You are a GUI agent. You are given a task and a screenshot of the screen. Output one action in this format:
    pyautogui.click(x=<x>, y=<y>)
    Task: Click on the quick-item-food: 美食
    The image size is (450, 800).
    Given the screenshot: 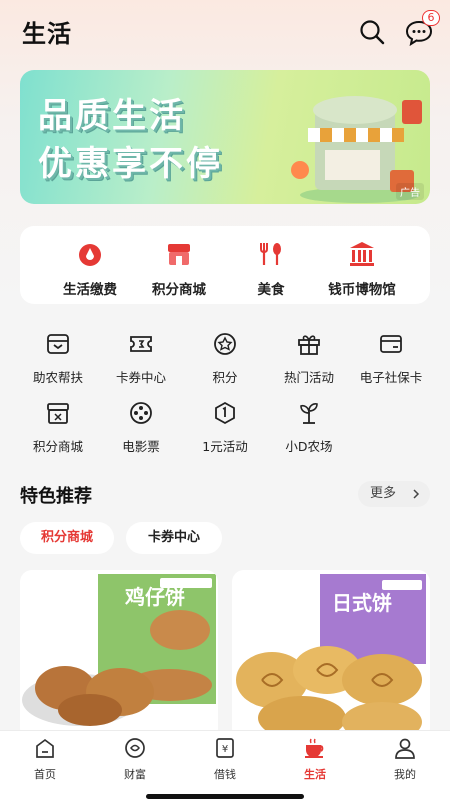 What is the action you would take?
    pyautogui.click(x=271, y=269)
    